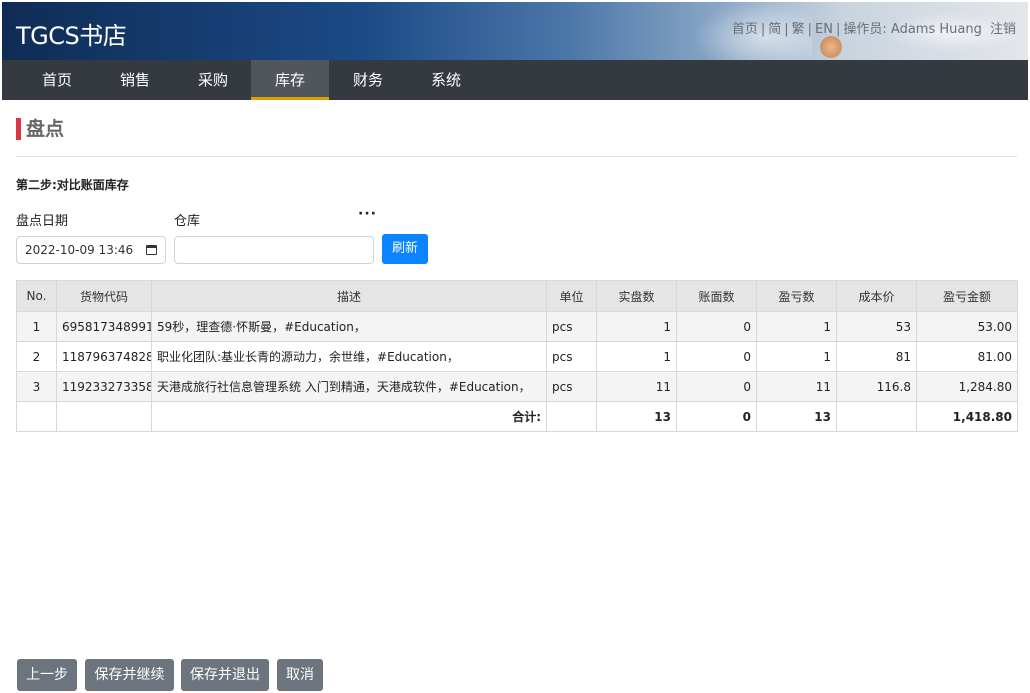 This screenshot has height=693, width=1030. I want to click on refresh-button: 刷新, so click(405, 249).